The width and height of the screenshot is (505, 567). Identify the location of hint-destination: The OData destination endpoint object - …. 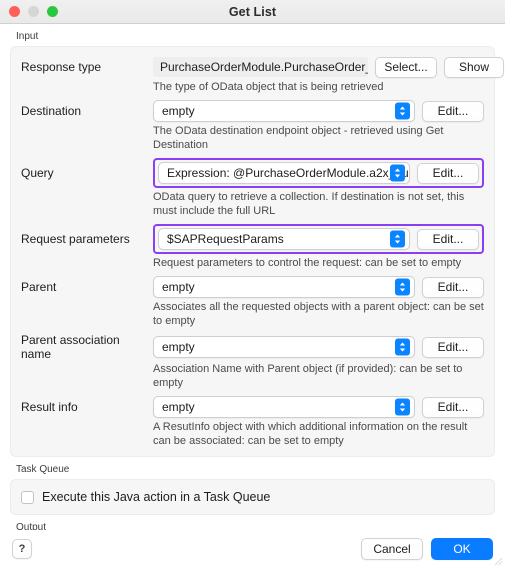
(298, 138).